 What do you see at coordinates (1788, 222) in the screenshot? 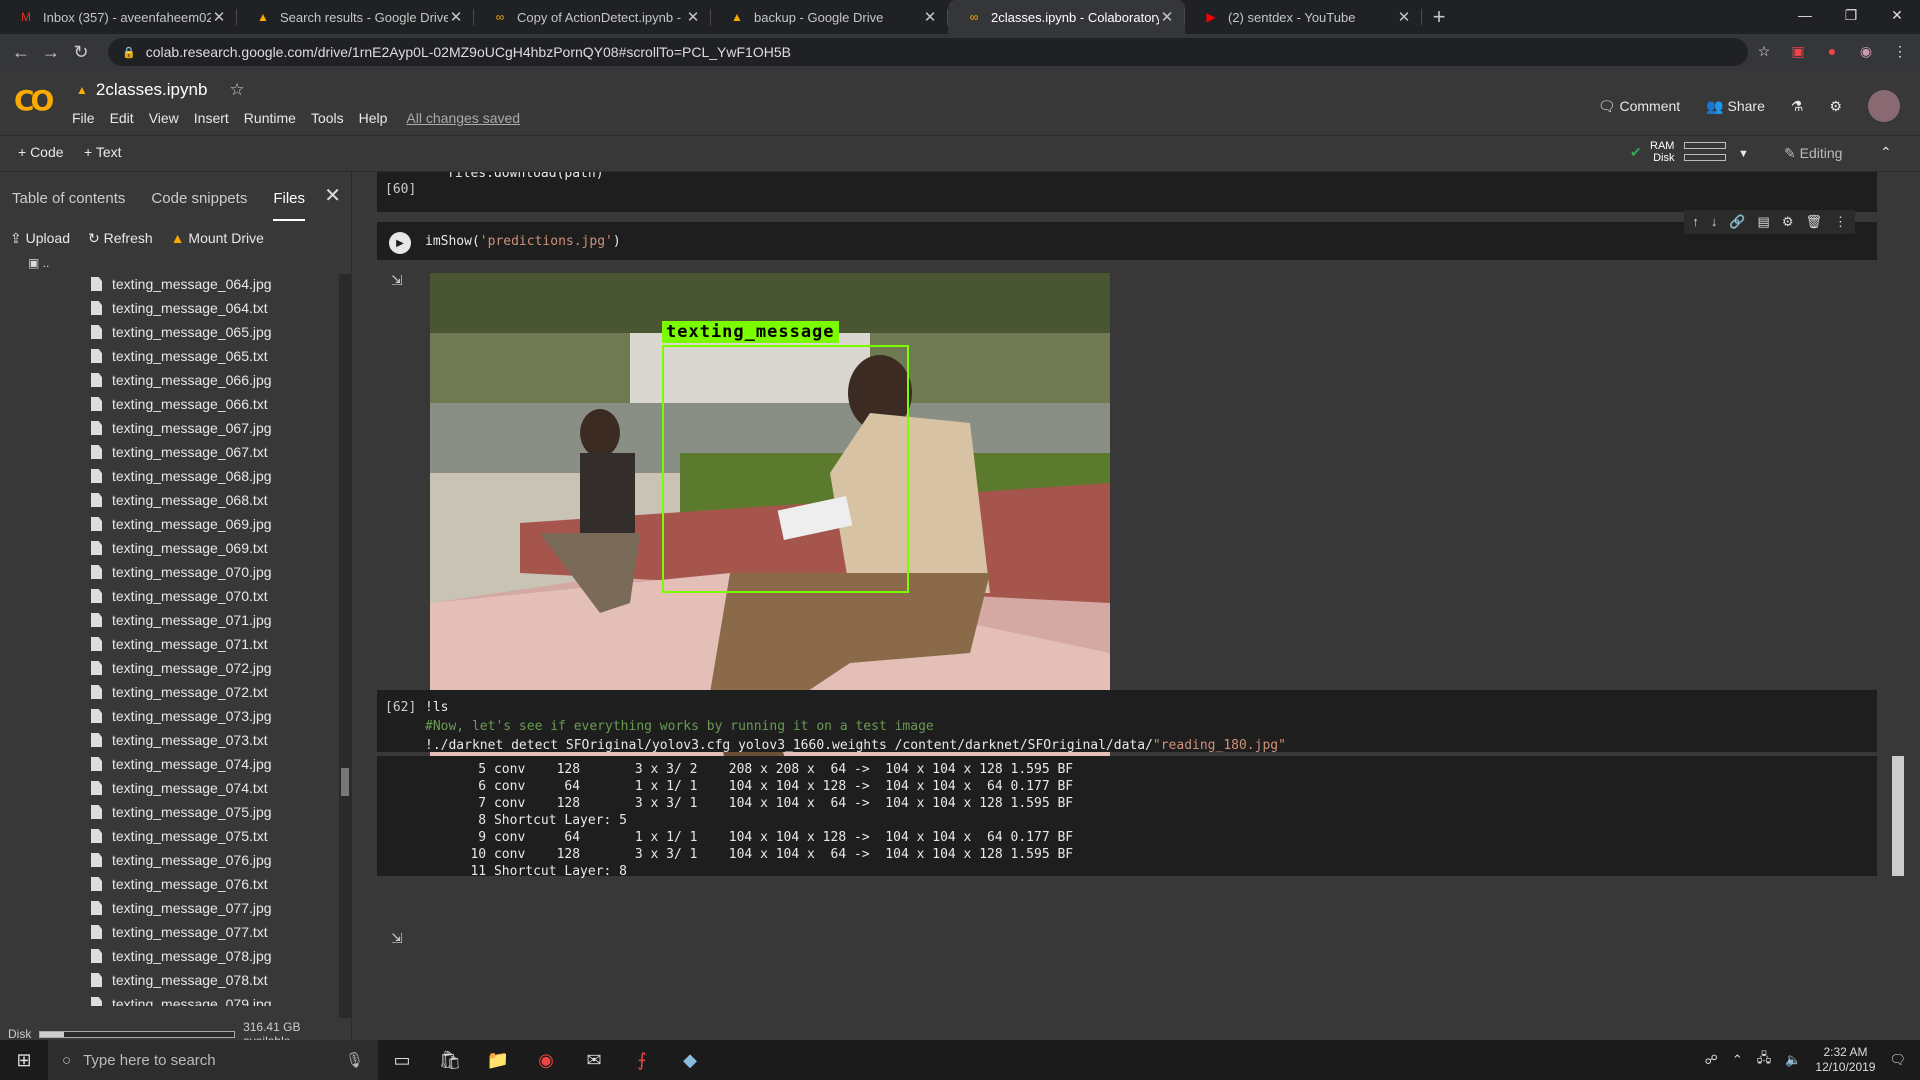
I see `cell-settings-icon: ⚙` at bounding box center [1788, 222].